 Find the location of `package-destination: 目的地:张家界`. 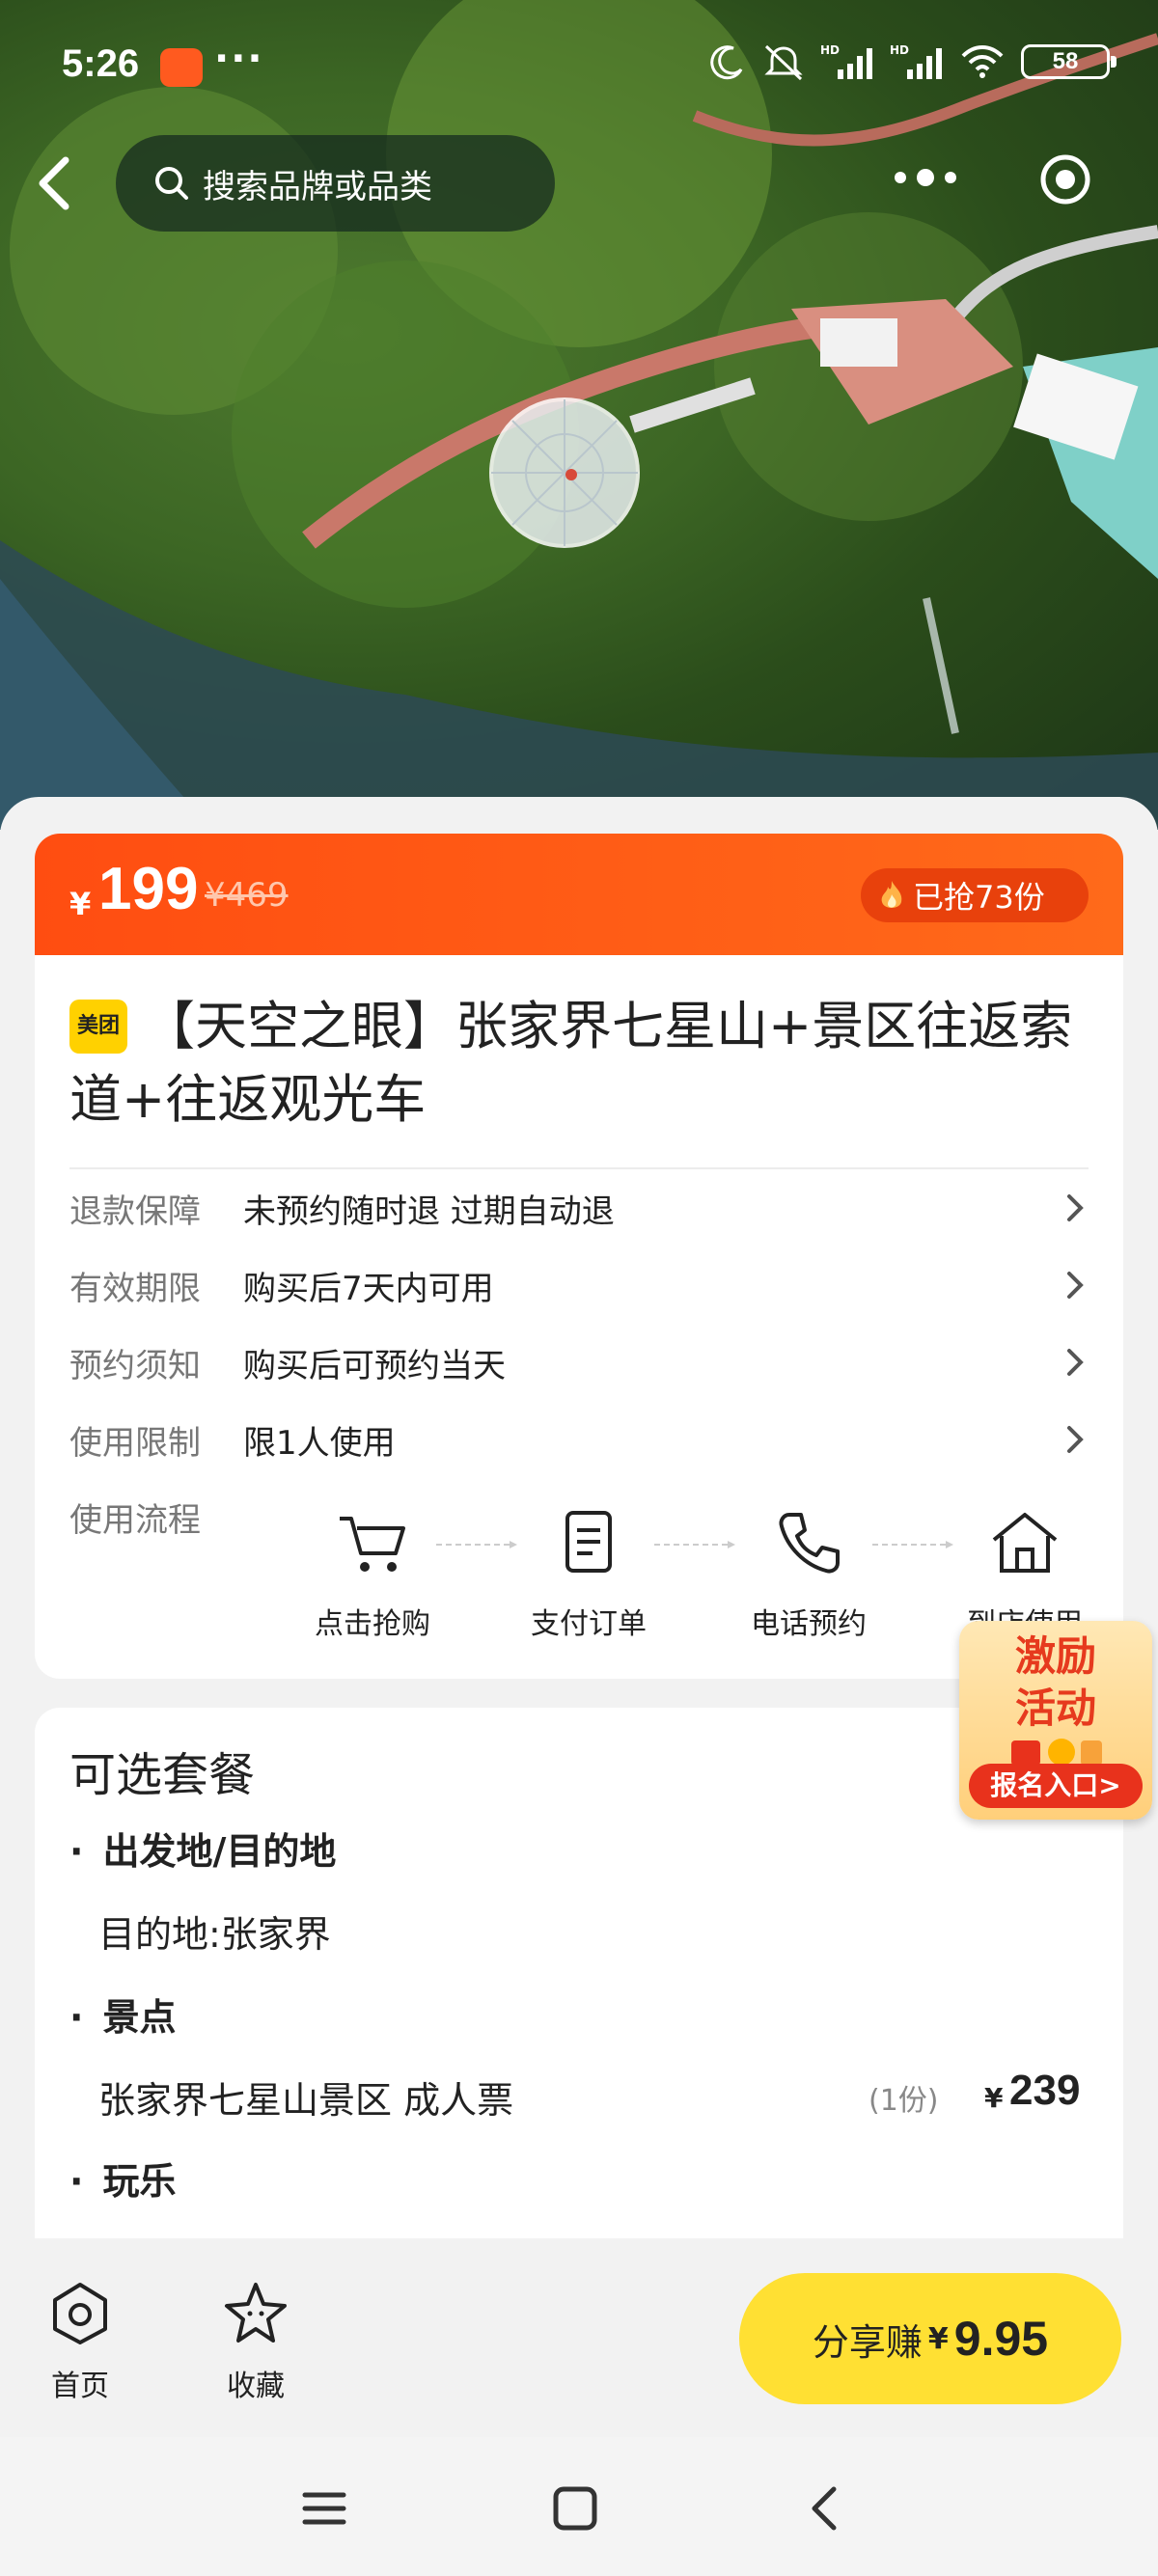

package-destination: 目的地:张家界 is located at coordinates (214, 1934).